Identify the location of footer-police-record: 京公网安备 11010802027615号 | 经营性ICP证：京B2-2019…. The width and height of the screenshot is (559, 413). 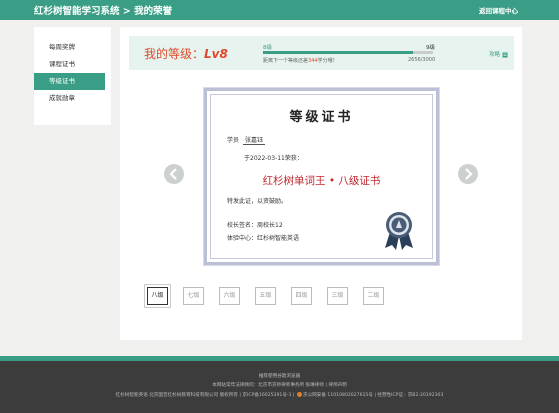
(373, 395).